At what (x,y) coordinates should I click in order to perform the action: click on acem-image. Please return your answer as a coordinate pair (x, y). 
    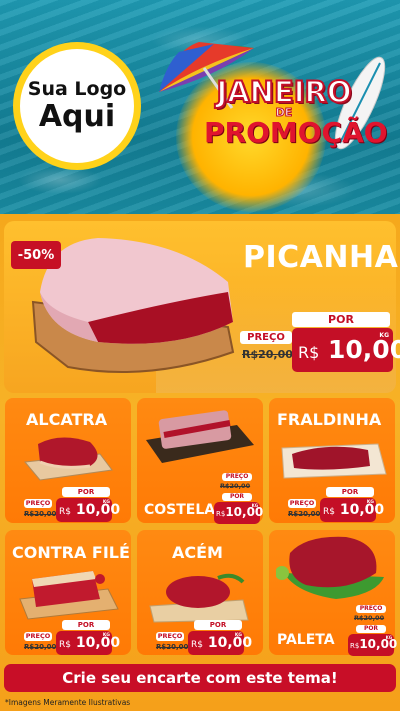
    Looking at the image, I should click on (199, 598).